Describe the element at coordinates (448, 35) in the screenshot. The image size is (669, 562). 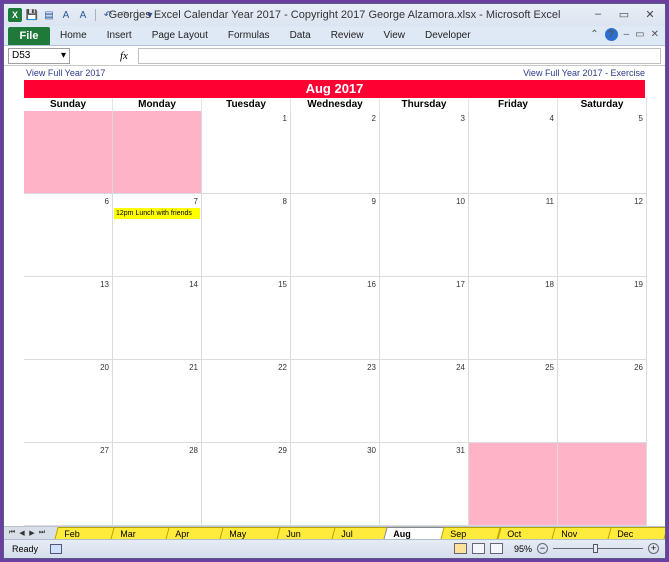
I see `tab-developer: Developer` at that location.